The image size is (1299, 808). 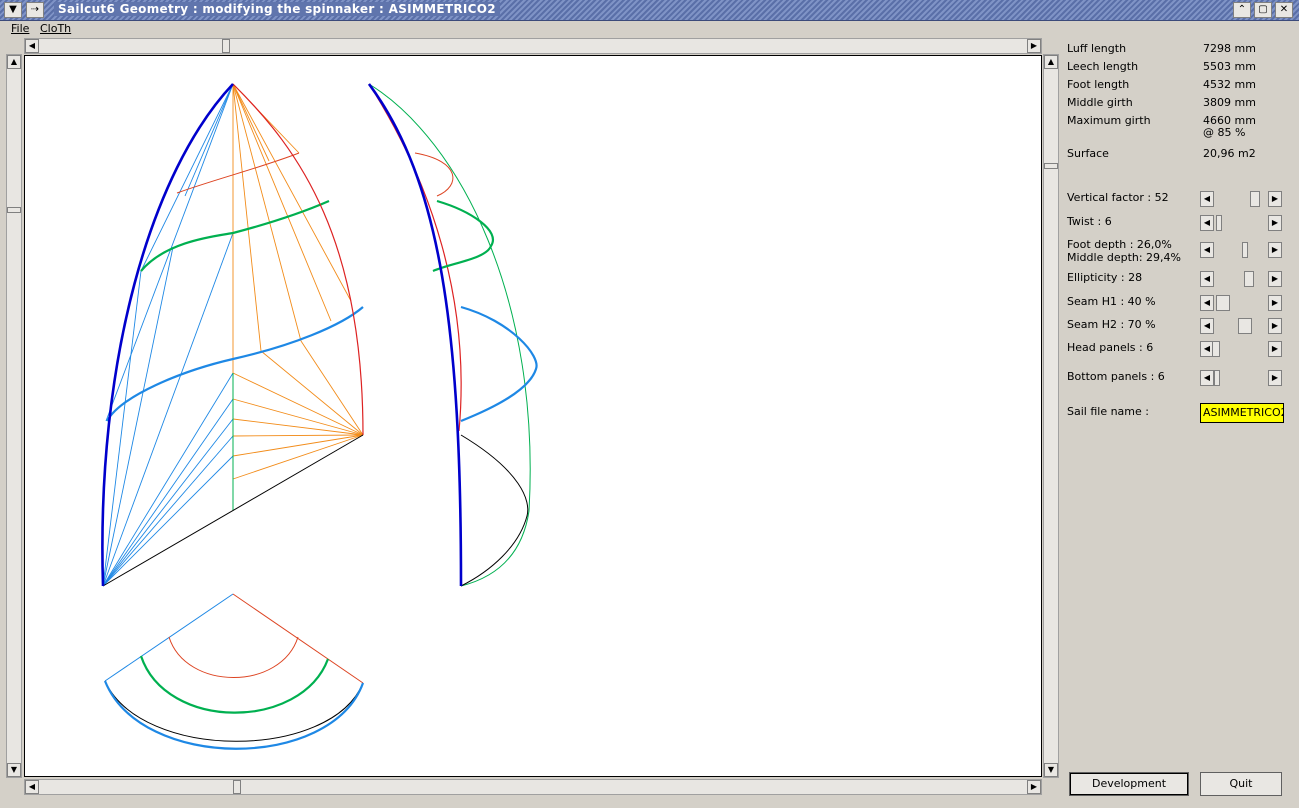 I want to click on front-view, so click(x=232, y=335).